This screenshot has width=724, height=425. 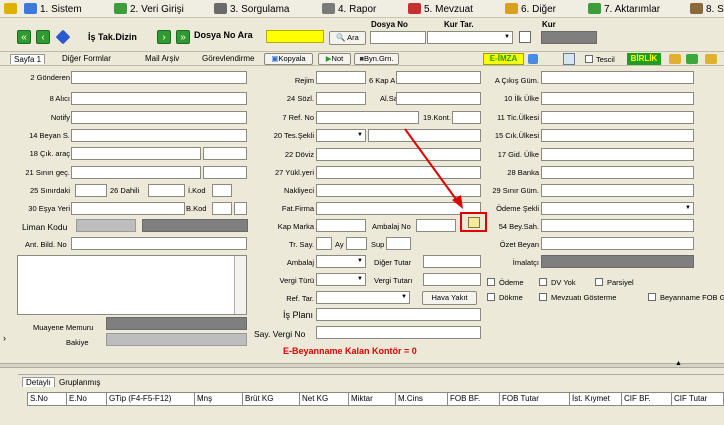 I want to click on tab-gorevlendirme: Görevlendirme, so click(x=228, y=58).